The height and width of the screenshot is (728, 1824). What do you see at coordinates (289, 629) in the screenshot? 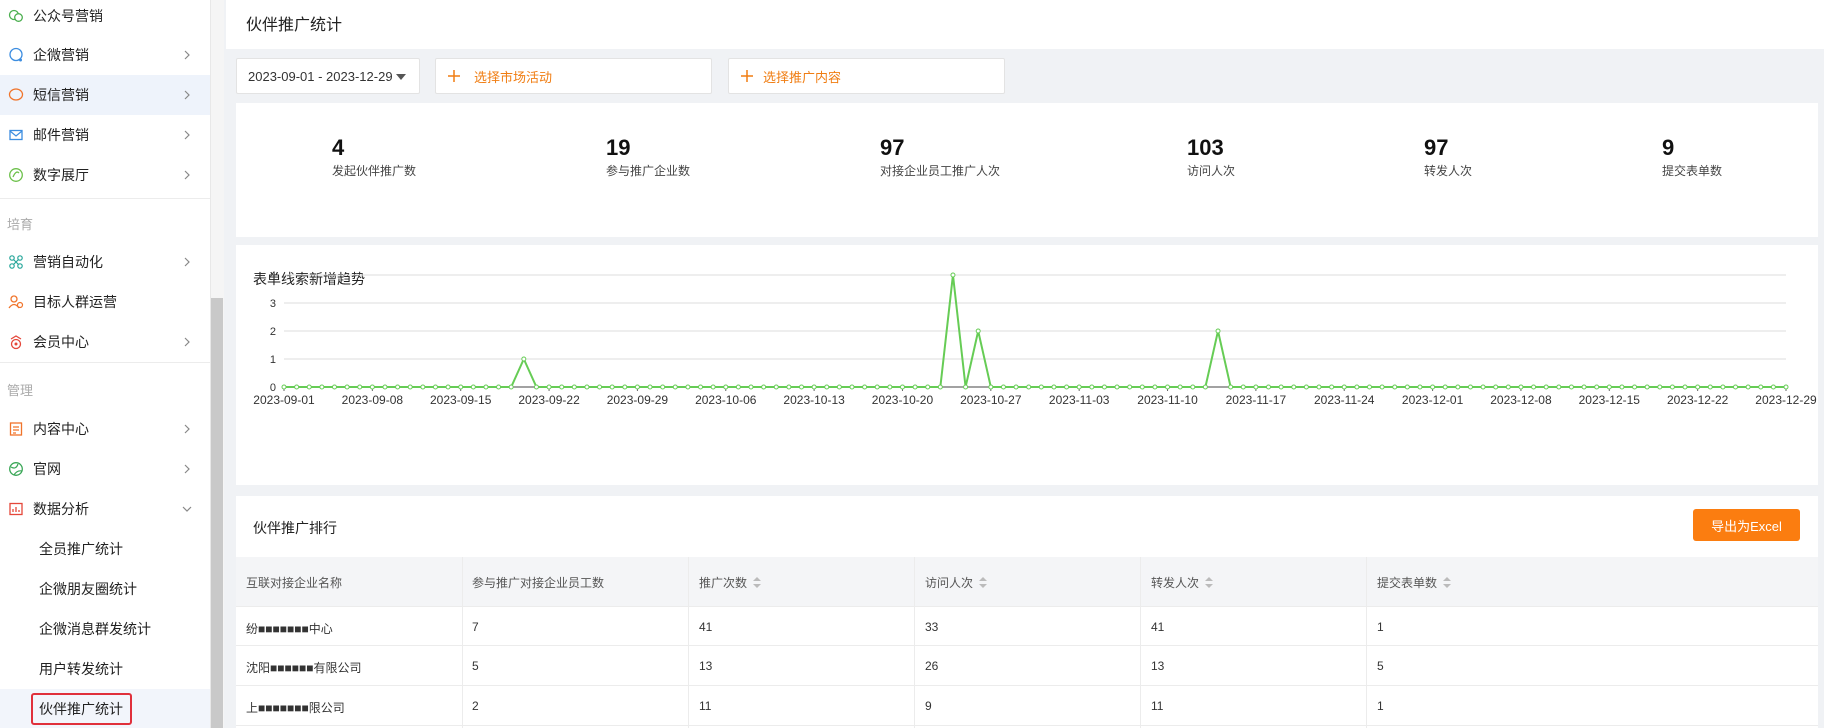
I see `cell-company: 纷■■■■■■■中心` at bounding box center [289, 629].